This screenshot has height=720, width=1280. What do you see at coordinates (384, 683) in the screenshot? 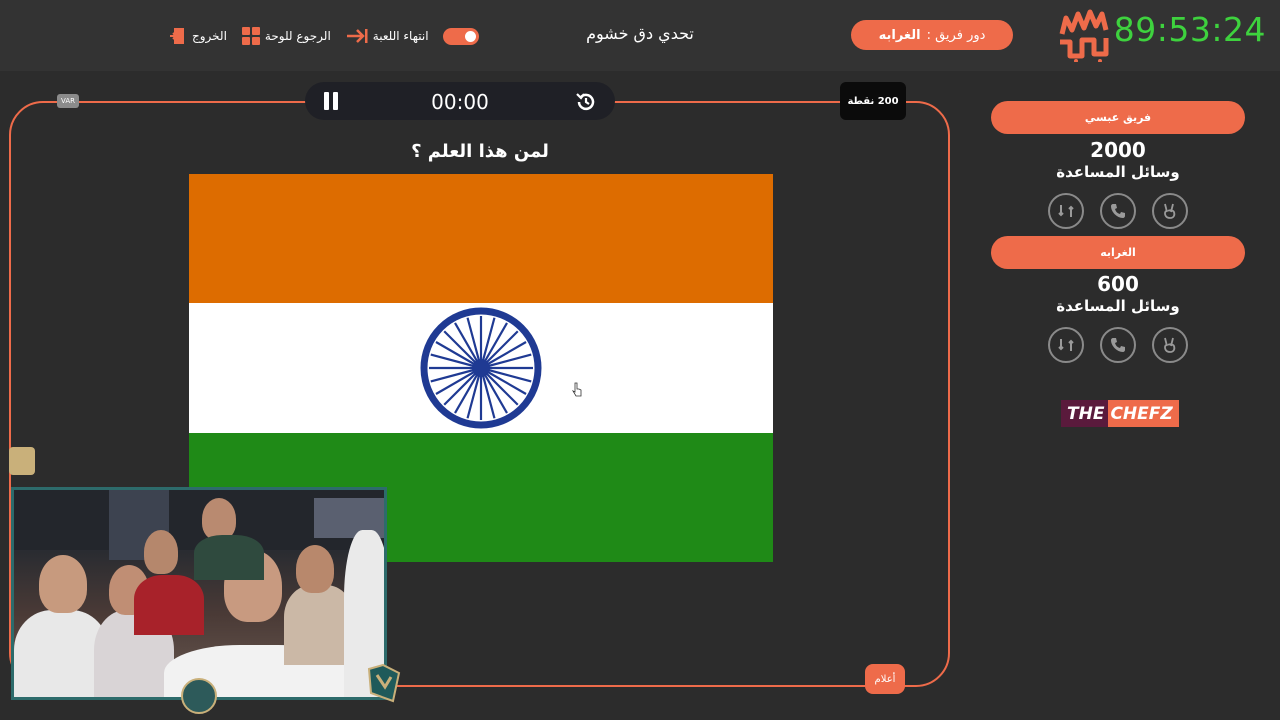
I see `corner-emblem-icon` at bounding box center [384, 683].